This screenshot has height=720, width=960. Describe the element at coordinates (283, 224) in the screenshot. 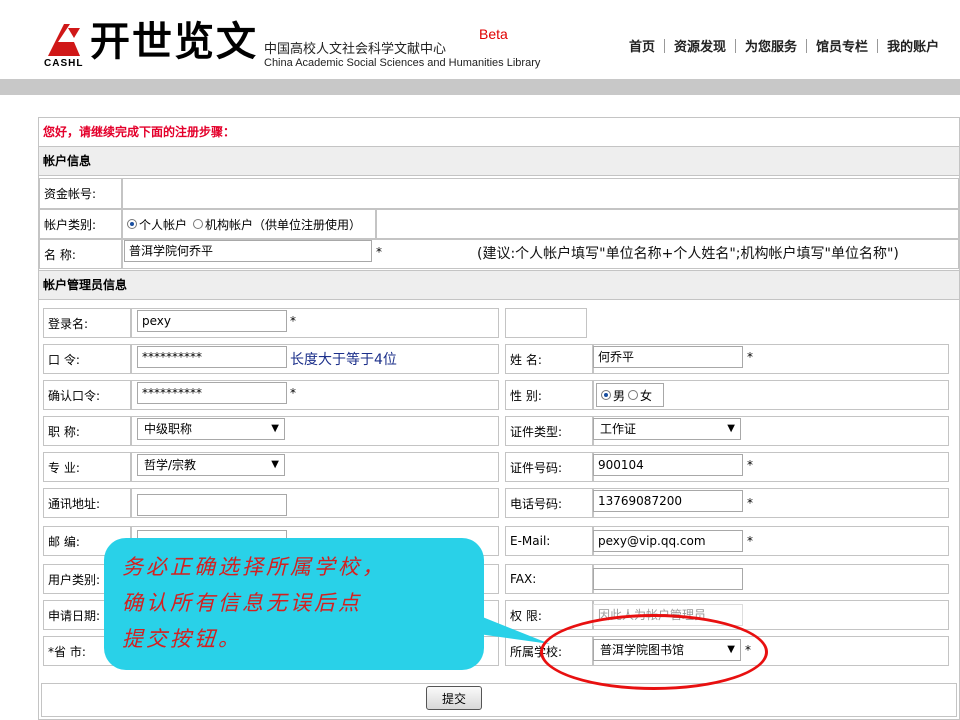

I see `radio-organization-label: 机构帐户（供单位注册使用）` at that location.